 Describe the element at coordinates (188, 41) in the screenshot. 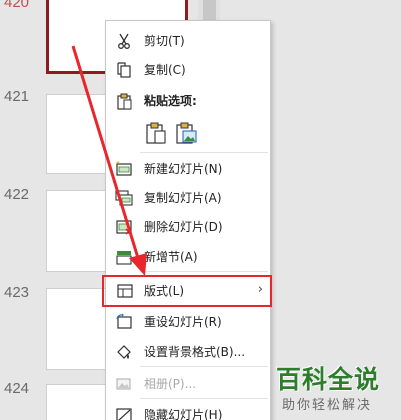

I see `menu-item-cut: 剪切(T)` at that location.